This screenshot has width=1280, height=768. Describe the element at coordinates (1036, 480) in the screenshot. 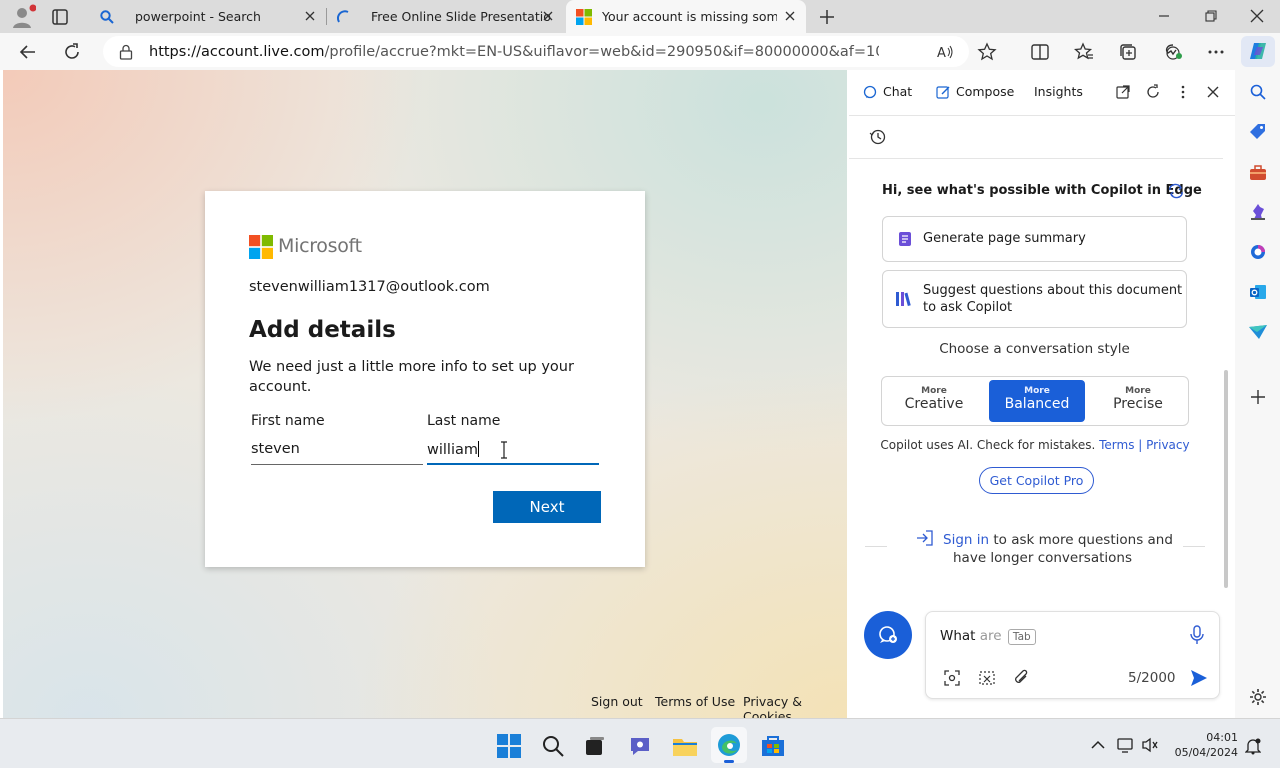

I see `get-copilot-pro-button: Get Copilot Pro` at that location.